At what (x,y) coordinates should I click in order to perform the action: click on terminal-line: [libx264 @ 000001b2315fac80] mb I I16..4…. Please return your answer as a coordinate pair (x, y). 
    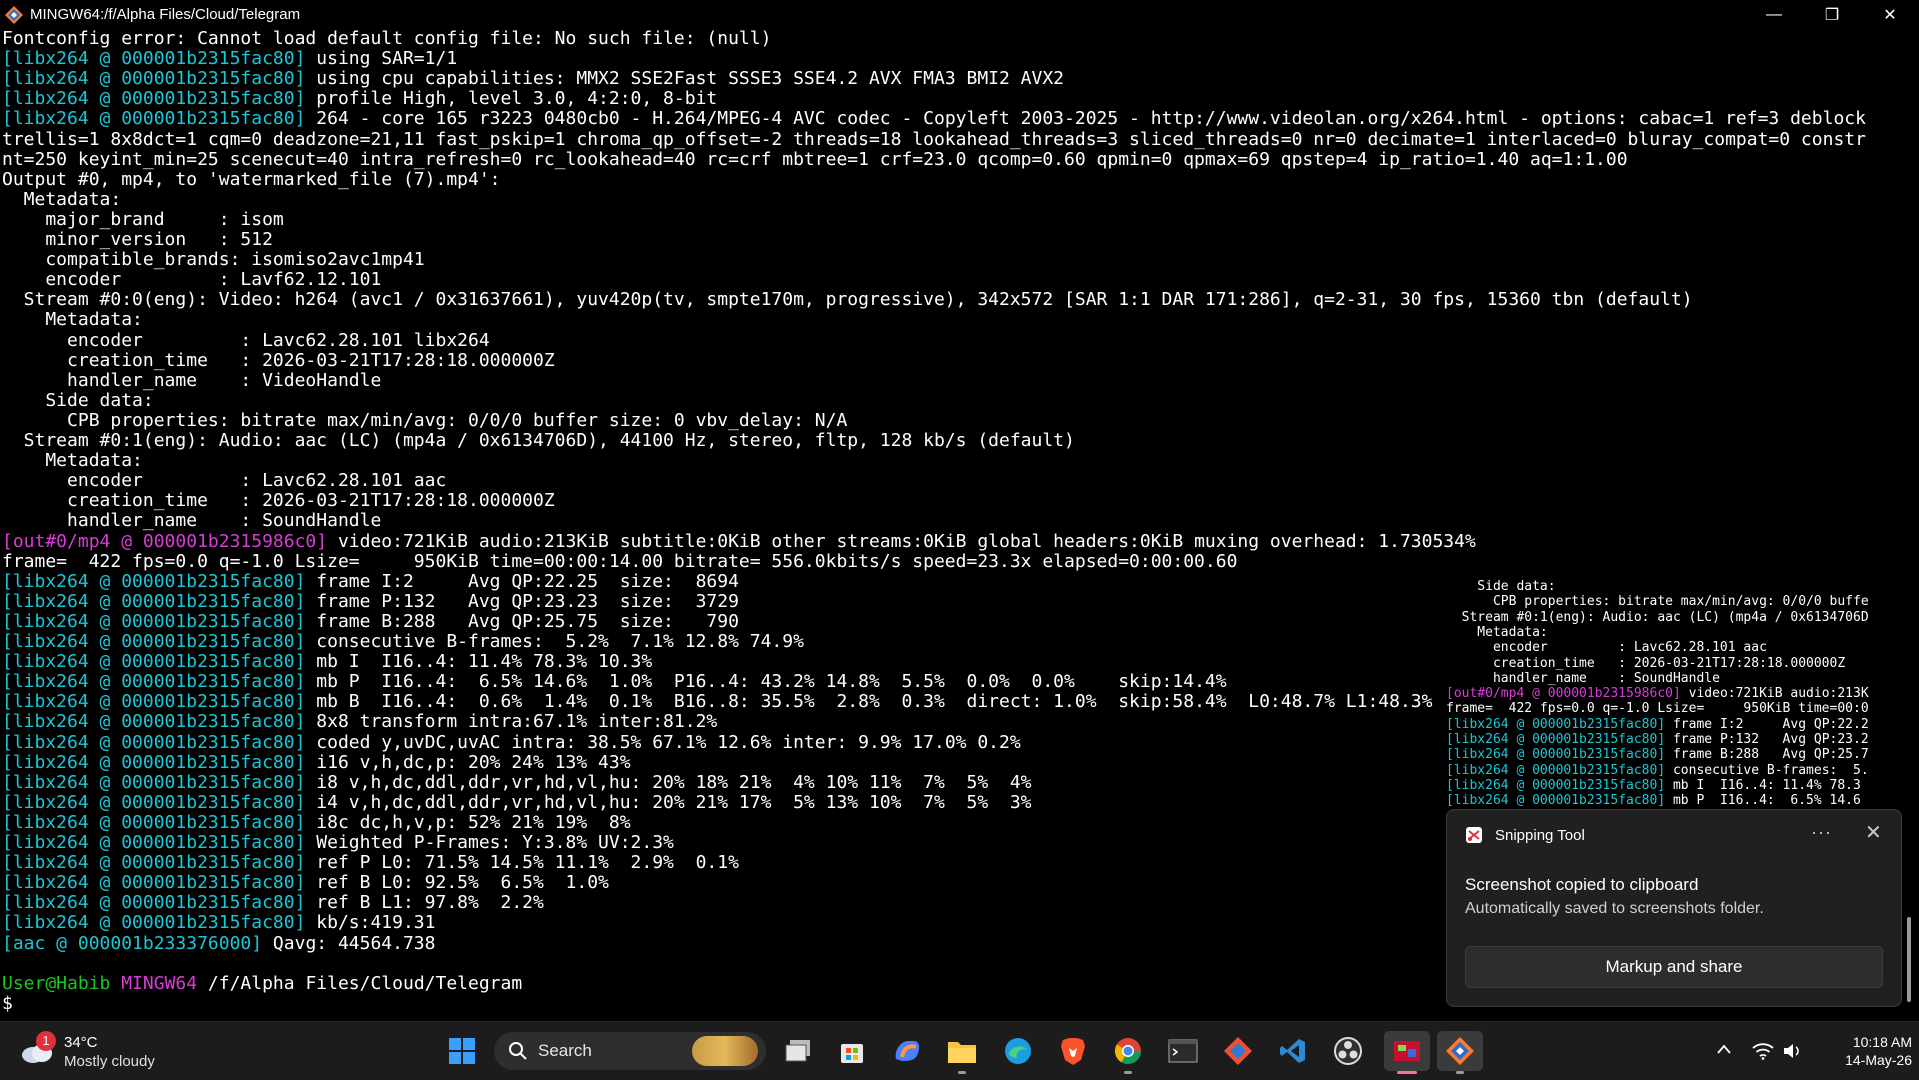
    Looking at the image, I should click on (327, 662).